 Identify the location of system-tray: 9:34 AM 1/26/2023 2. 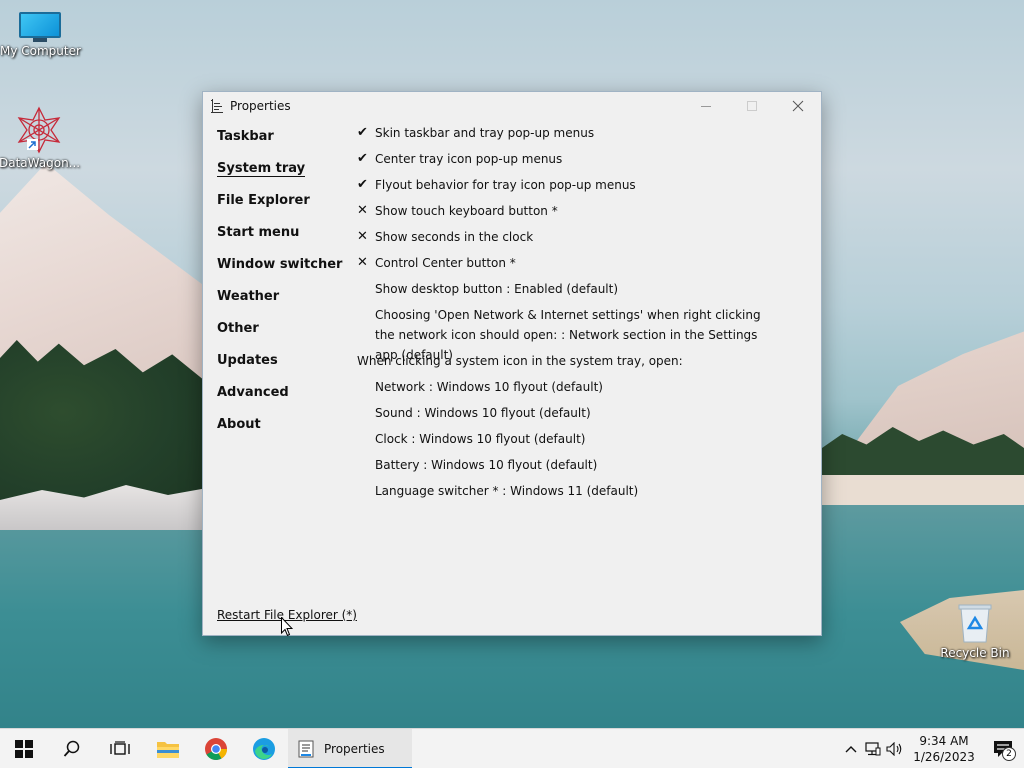
(932, 748).